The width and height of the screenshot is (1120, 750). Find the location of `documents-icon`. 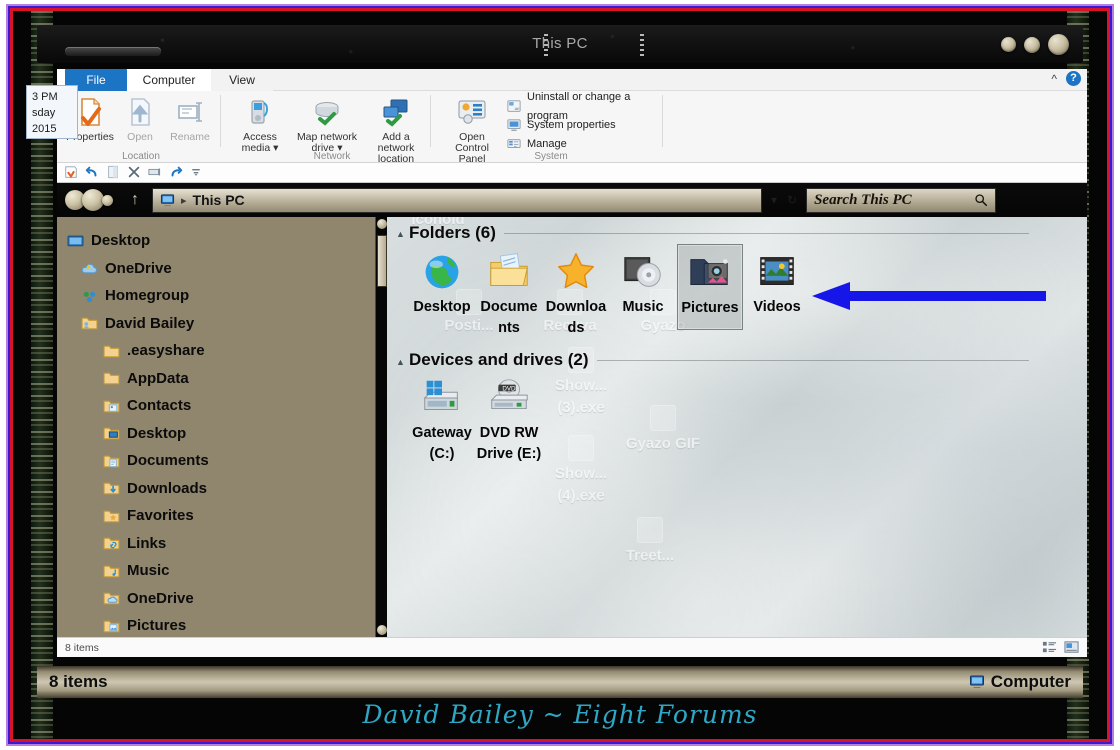

documents-icon is located at coordinates (509, 272).